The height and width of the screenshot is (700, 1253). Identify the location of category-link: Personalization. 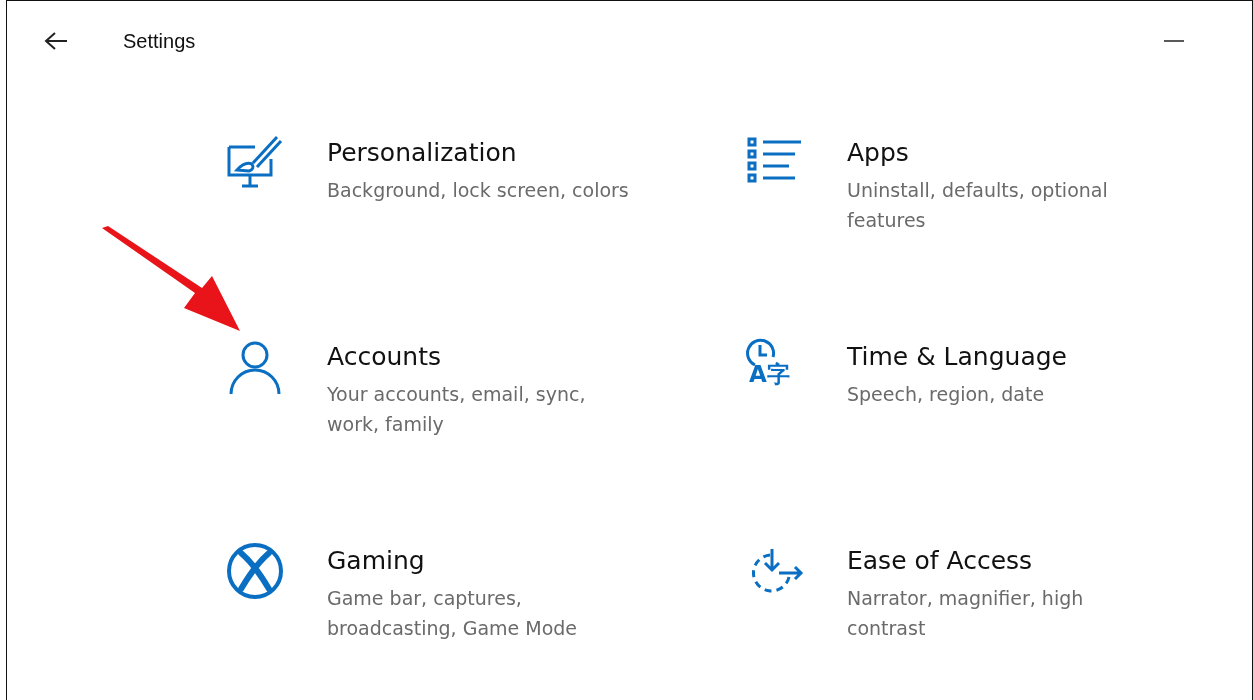
(422, 153).